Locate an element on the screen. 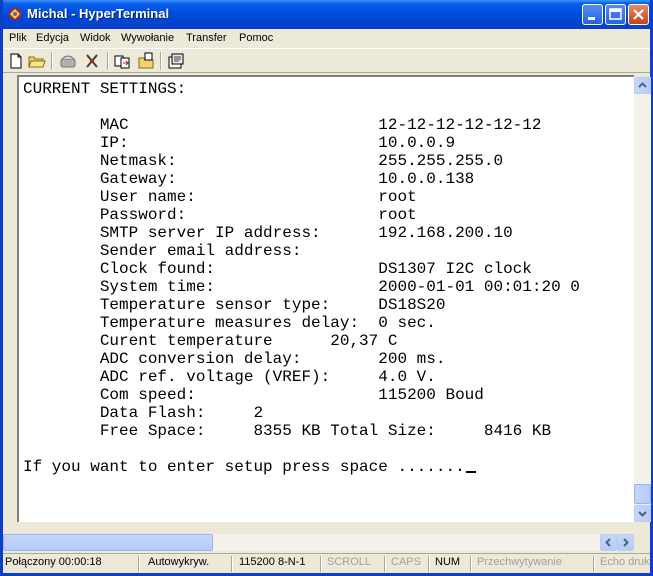  status-num: NUM is located at coordinates (448, 562).